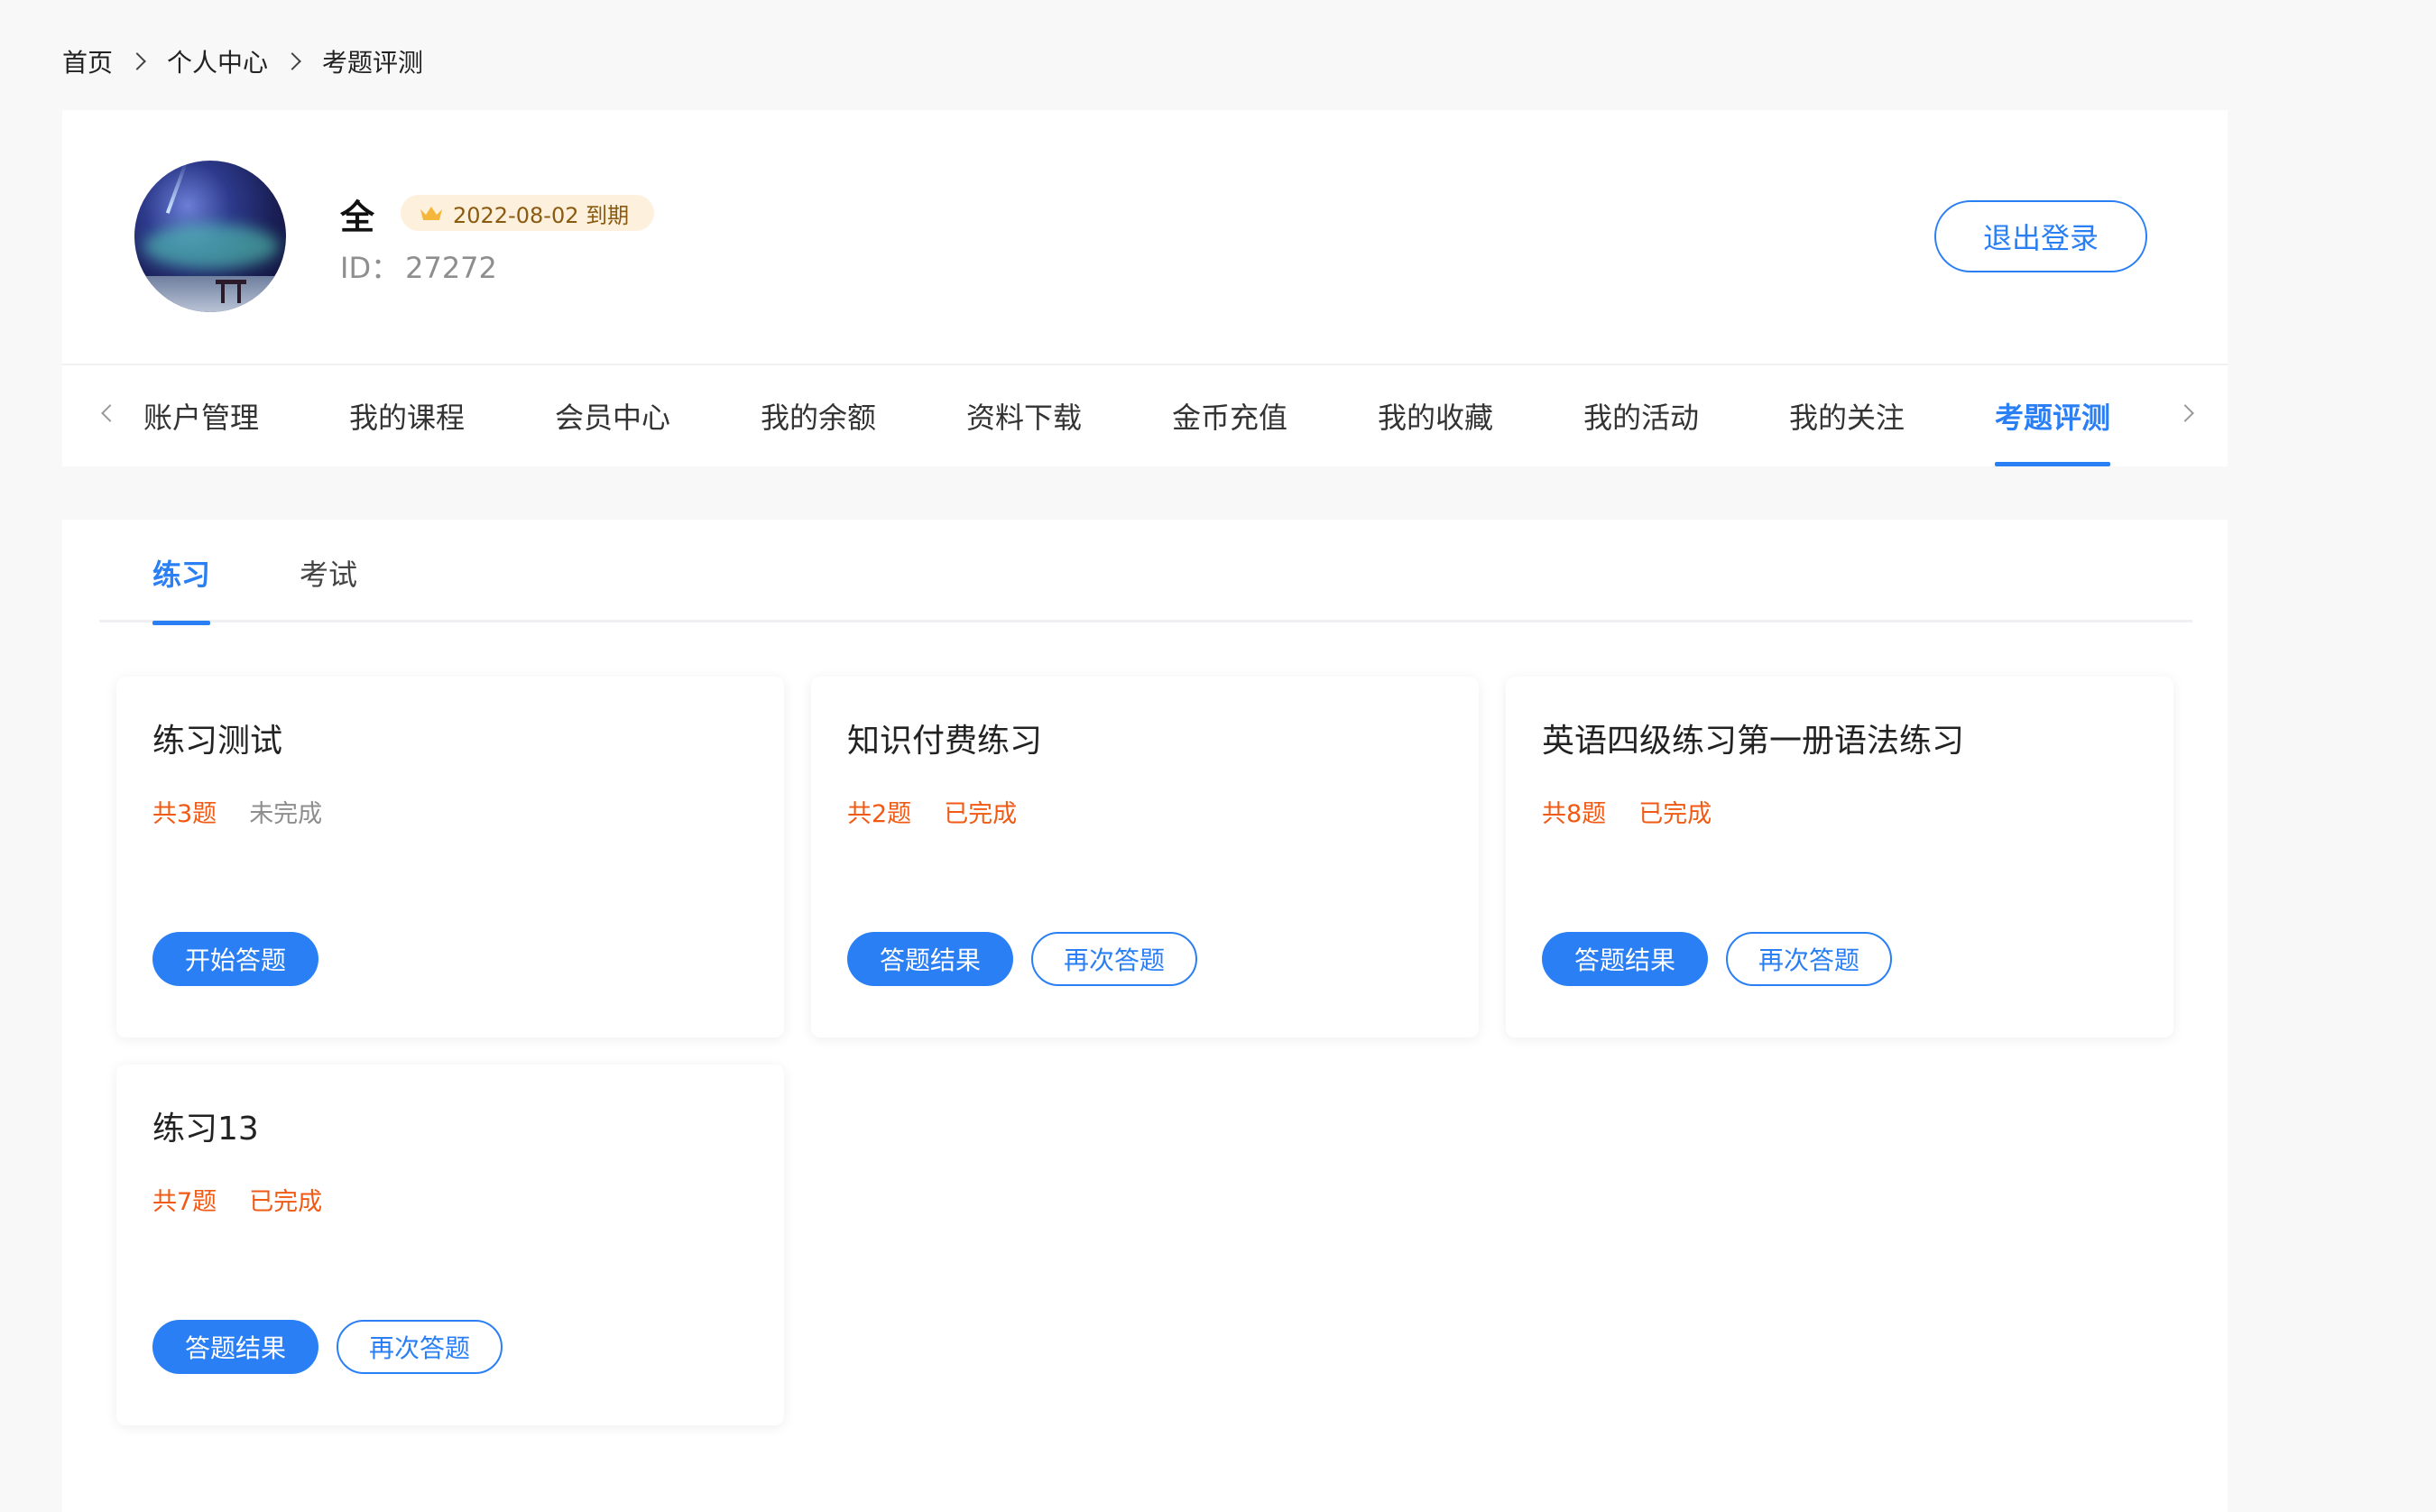 This screenshot has height=1512, width=2436. What do you see at coordinates (450, 857) in the screenshot?
I see `exam-card: 练习测试 共3题 未完成 开始答题` at bounding box center [450, 857].